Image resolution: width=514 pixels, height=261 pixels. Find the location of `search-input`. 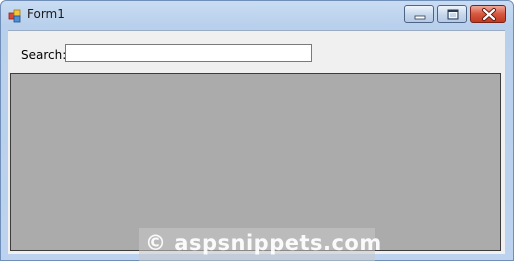

search-input is located at coordinates (188, 53).